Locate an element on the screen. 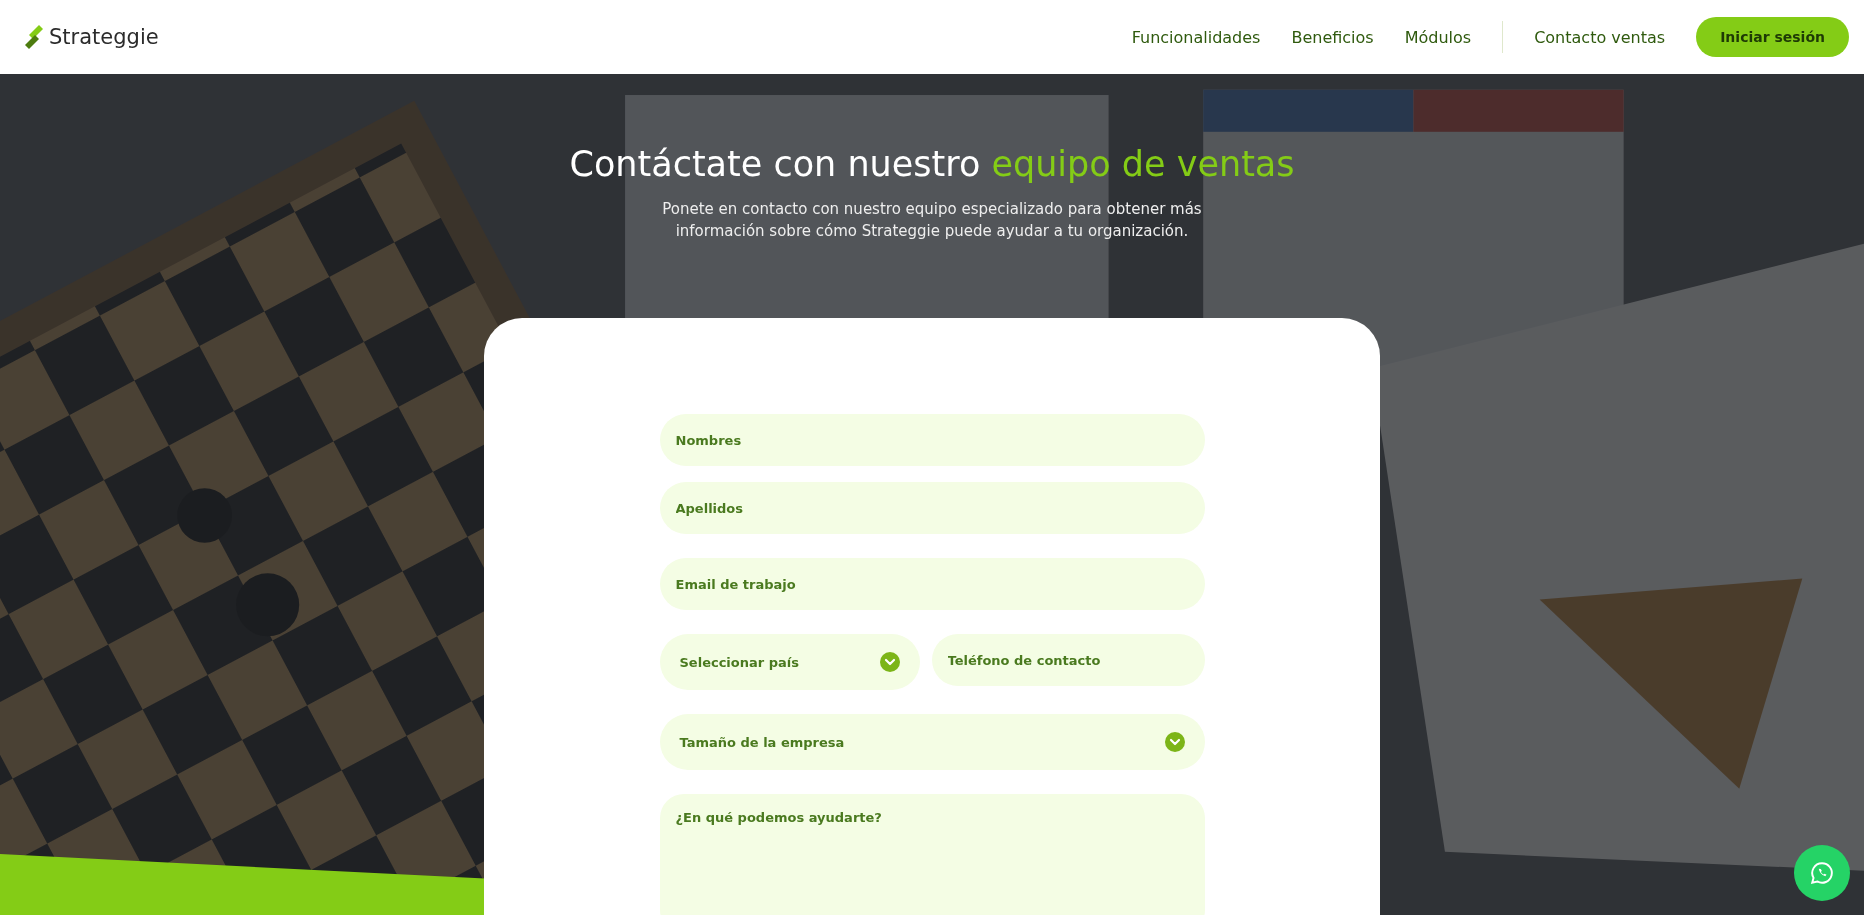 The width and height of the screenshot is (1864, 915). login-button: Iniciar sesión is located at coordinates (1772, 37).